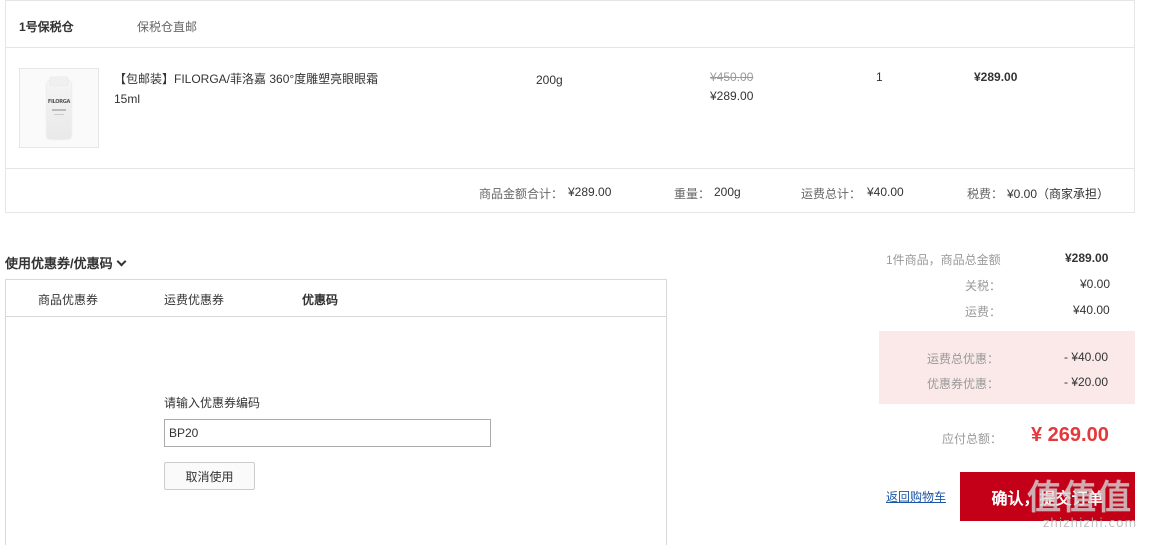 The image size is (1149, 545). I want to click on shipping-total-value: ¥40.00, so click(885, 192).